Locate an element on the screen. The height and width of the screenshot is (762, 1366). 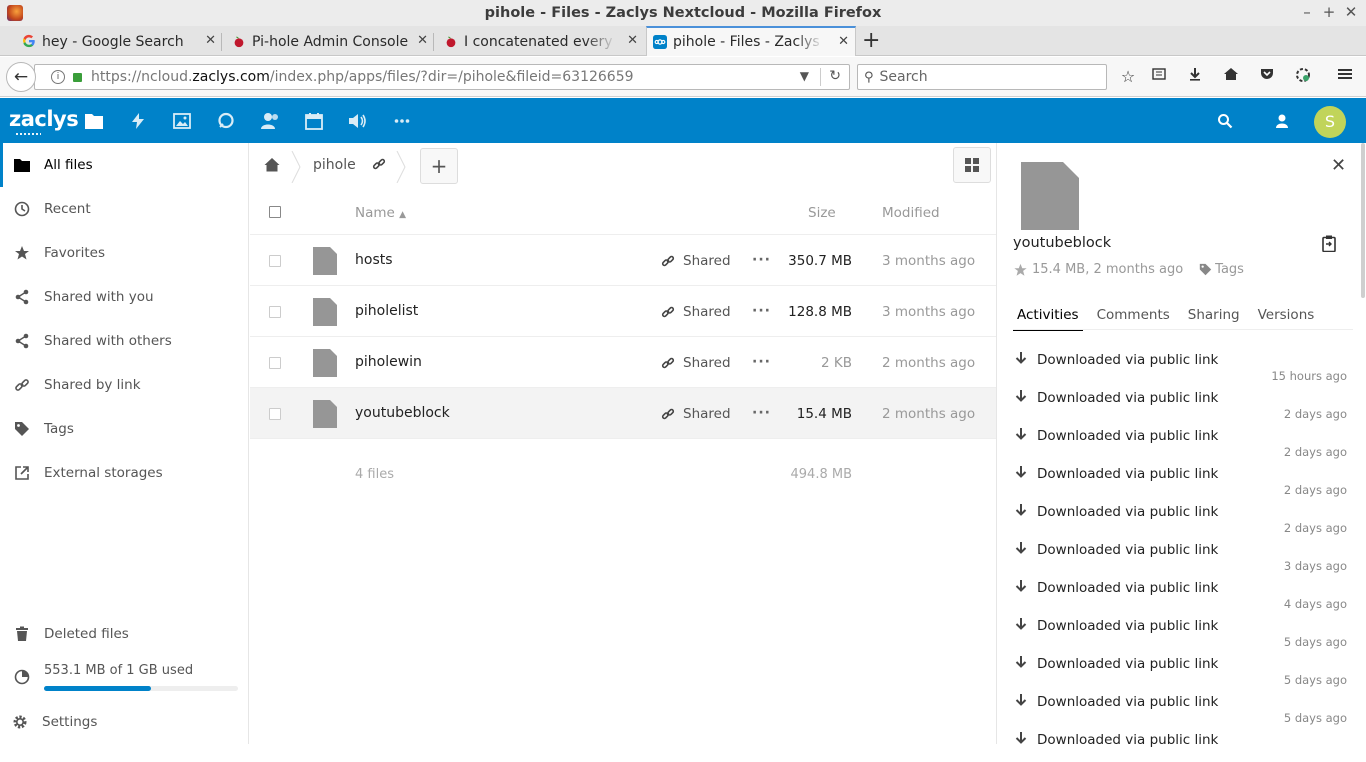
table-row: piholewin Shared ··· 2 KB 2 months ago is located at coordinates (623, 362).